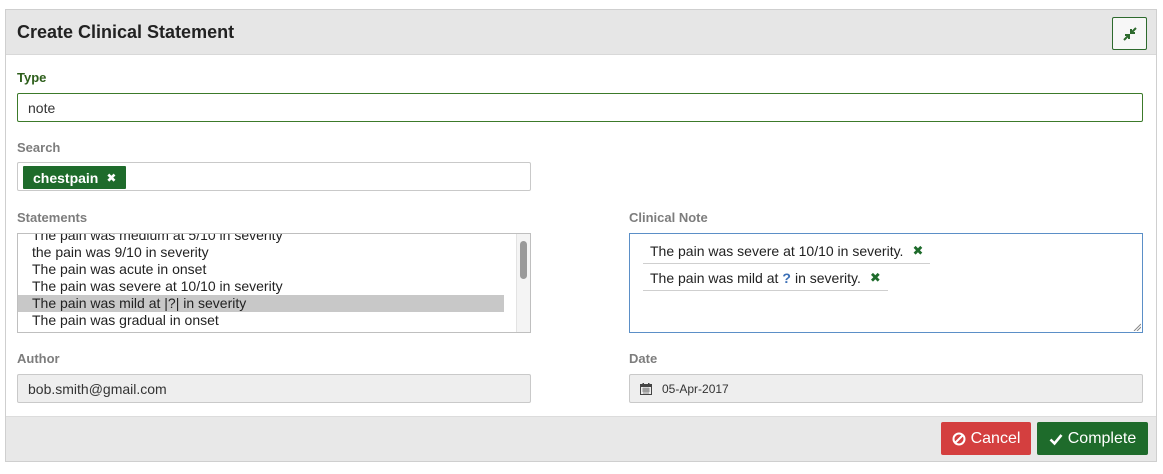 This screenshot has width=1163, height=474. What do you see at coordinates (1102, 438) in the screenshot?
I see `complete-button-label: Complete` at bounding box center [1102, 438].